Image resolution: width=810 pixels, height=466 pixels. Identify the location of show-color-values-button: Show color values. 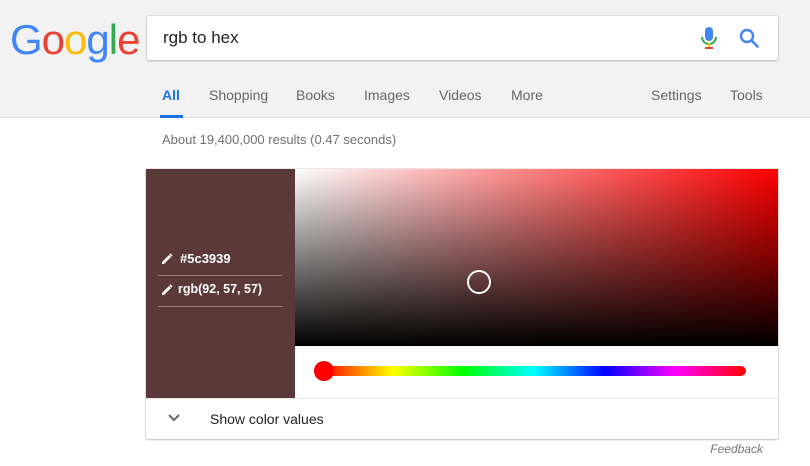
(462, 418).